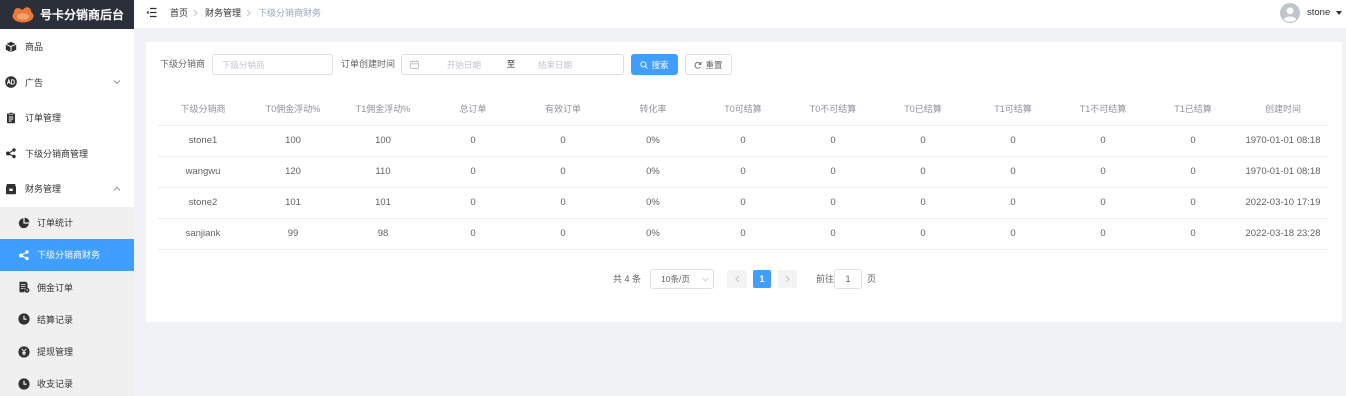 This screenshot has width=1346, height=396. Describe the element at coordinates (825, 279) in the screenshot. I see `goto-label: 前往` at that location.